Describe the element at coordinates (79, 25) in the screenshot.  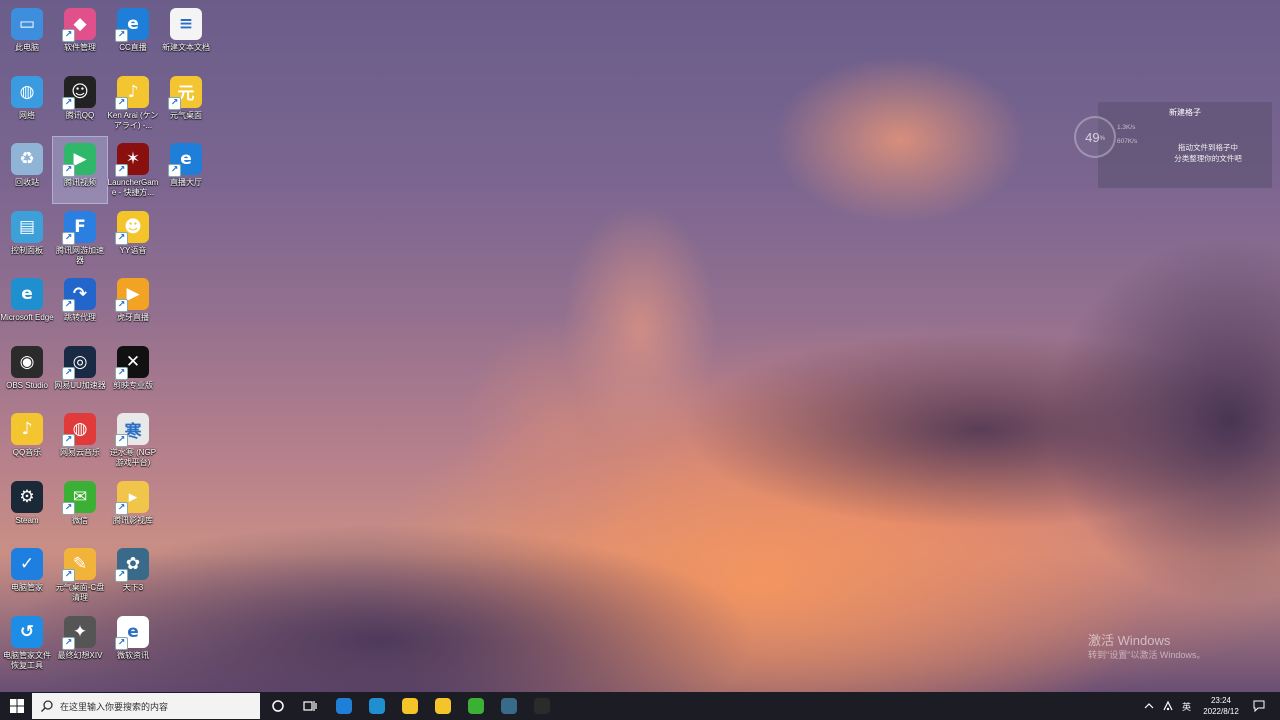
I see `software-manager-icon: ◆ ↗` at that location.